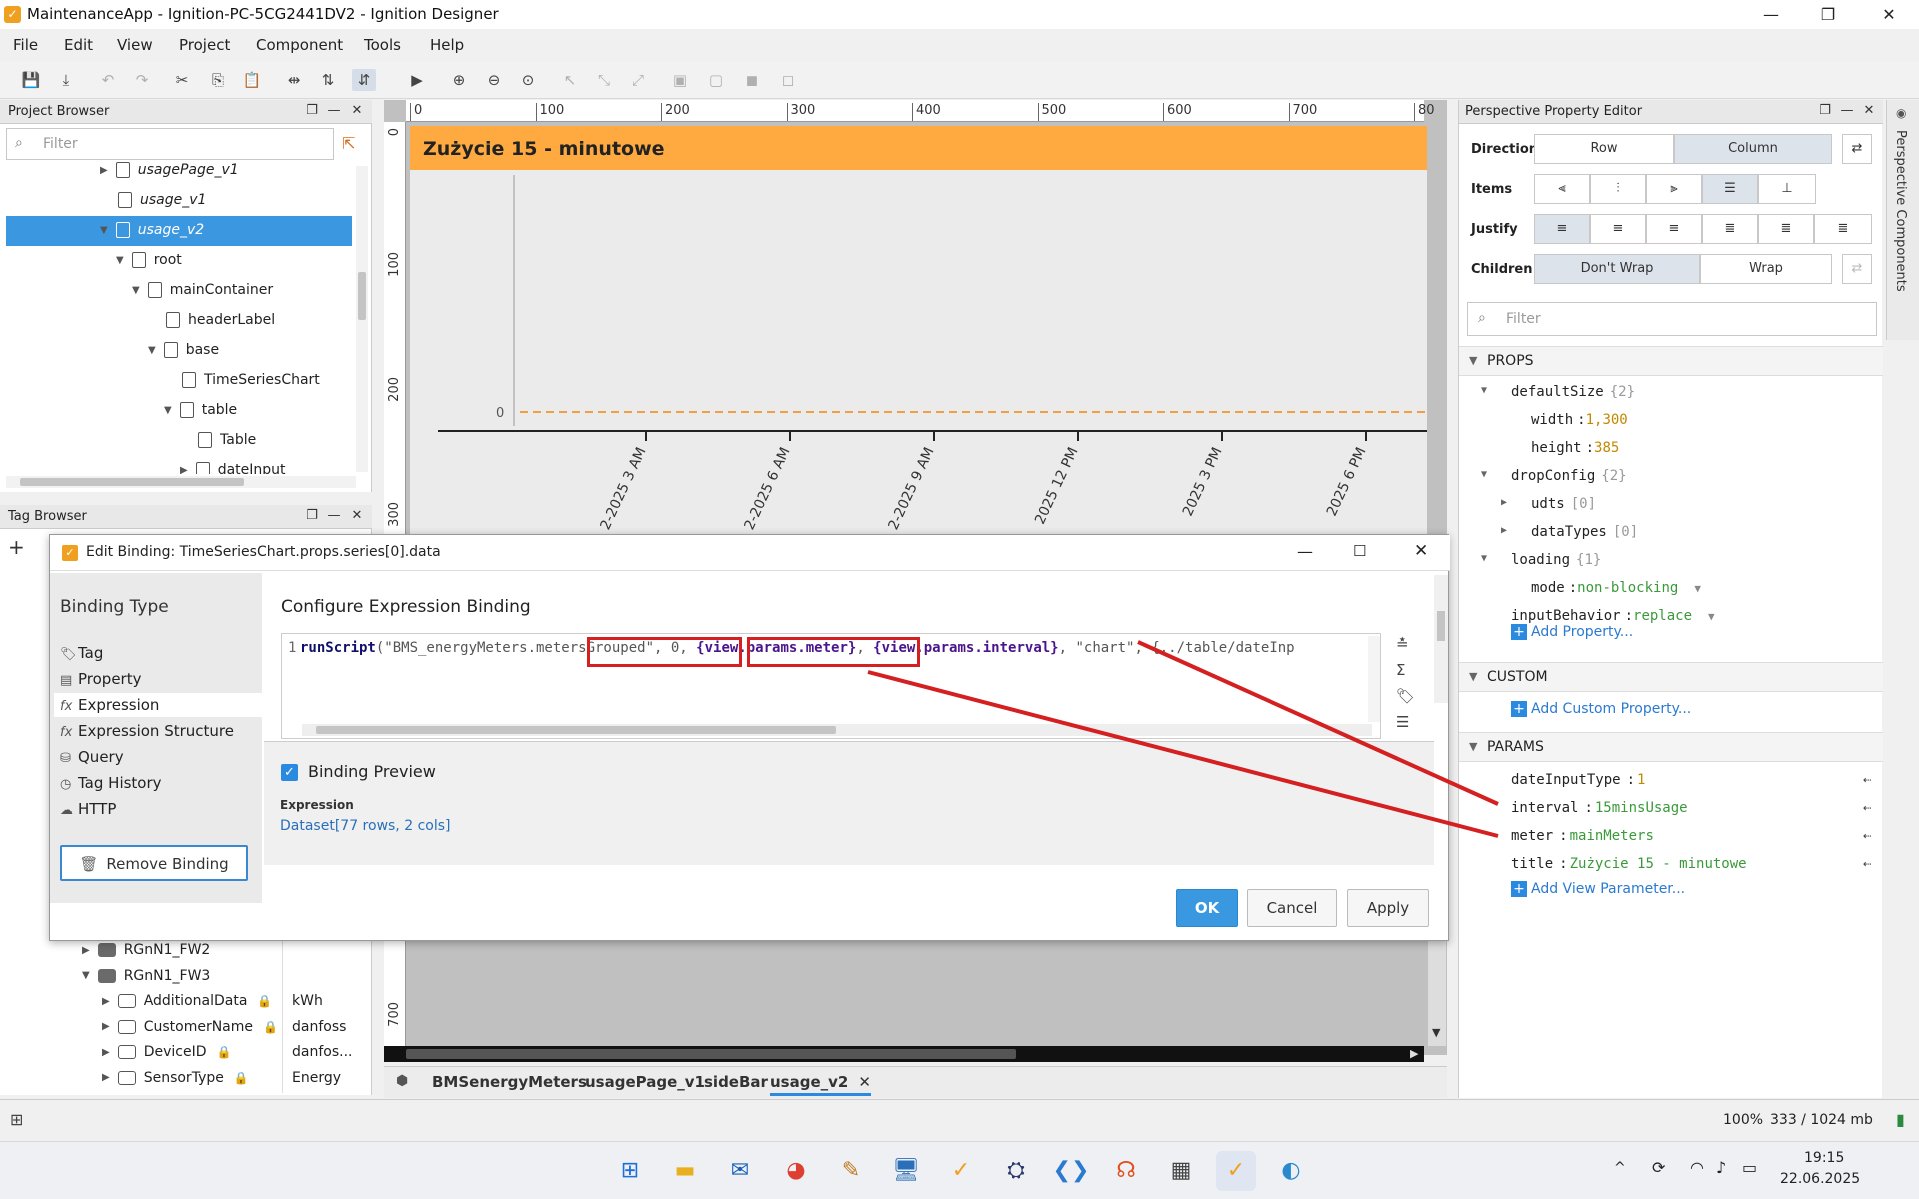 Image resolution: width=1919 pixels, height=1199 pixels. What do you see at coordinates (904, 1054) in the screenshot?
I see `canvas-hscroll: ▶` at bounding box center [904, 1054].